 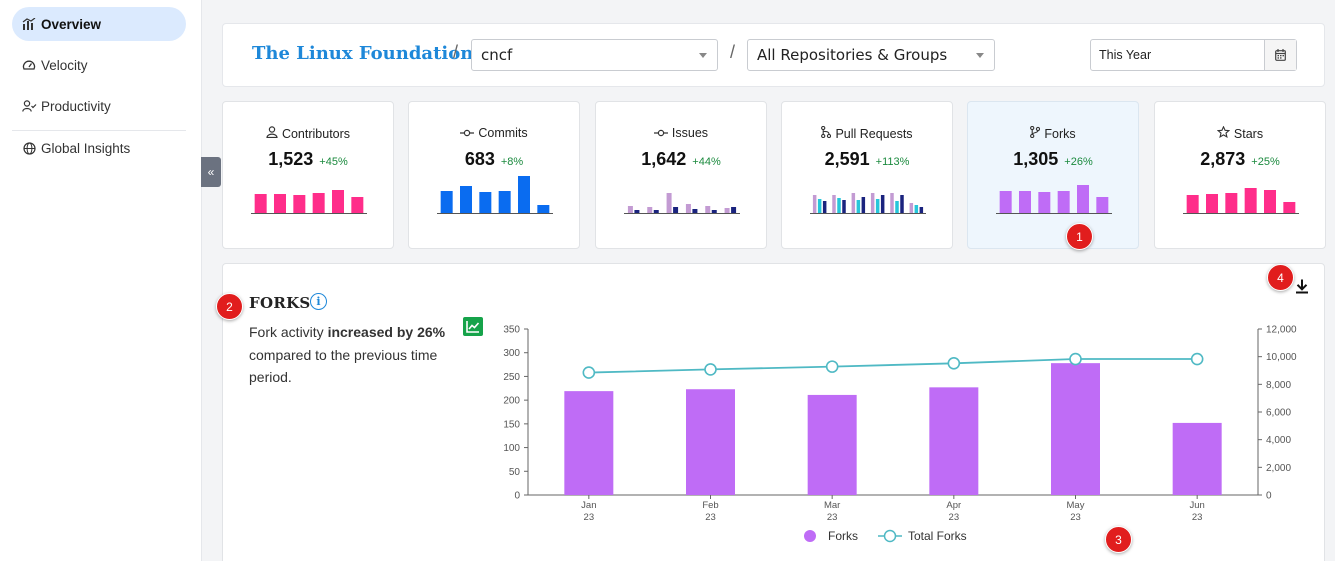 I want to click on calendar-icon, so click(x=1280, y=55).